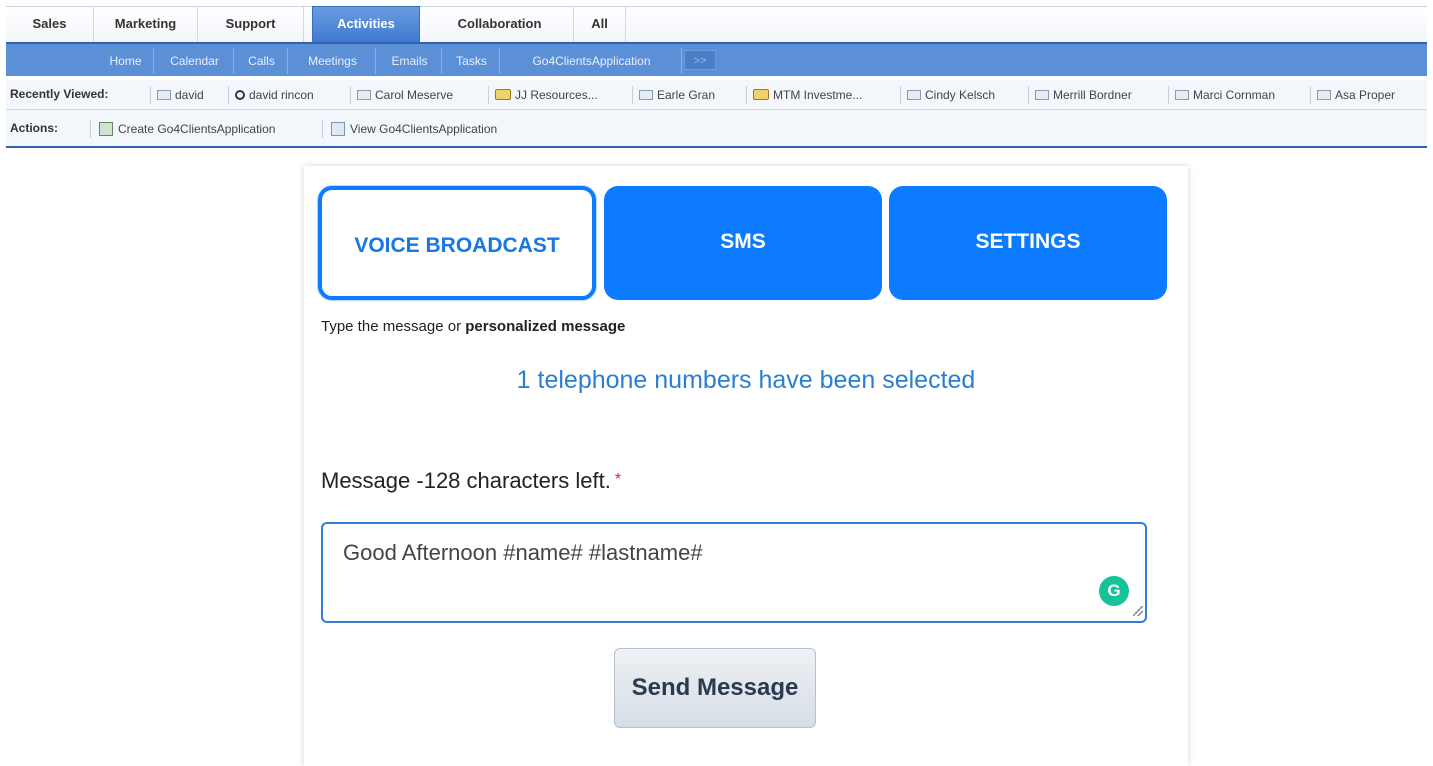 This screenshot has width=1433, height=766. What do you see at coordinates (50, 25) in the screenshot?
I see `tab-sales: Sales` at bounding box center [50, 25].